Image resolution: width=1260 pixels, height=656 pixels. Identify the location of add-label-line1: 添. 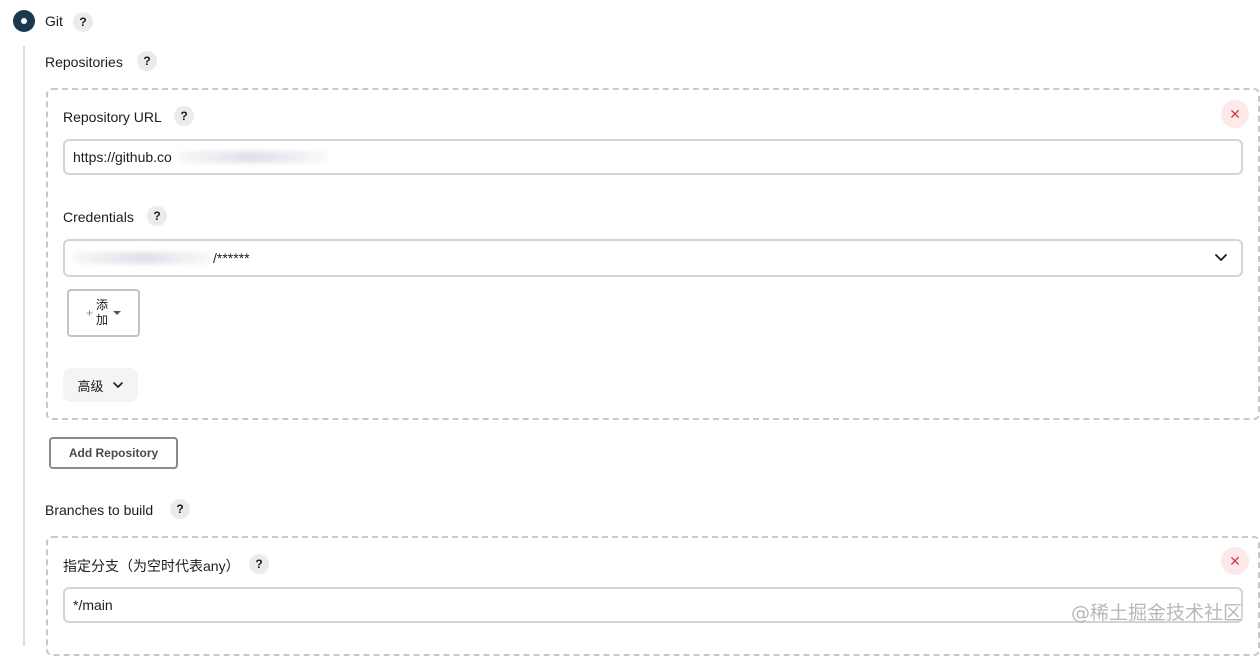
(102, 305).